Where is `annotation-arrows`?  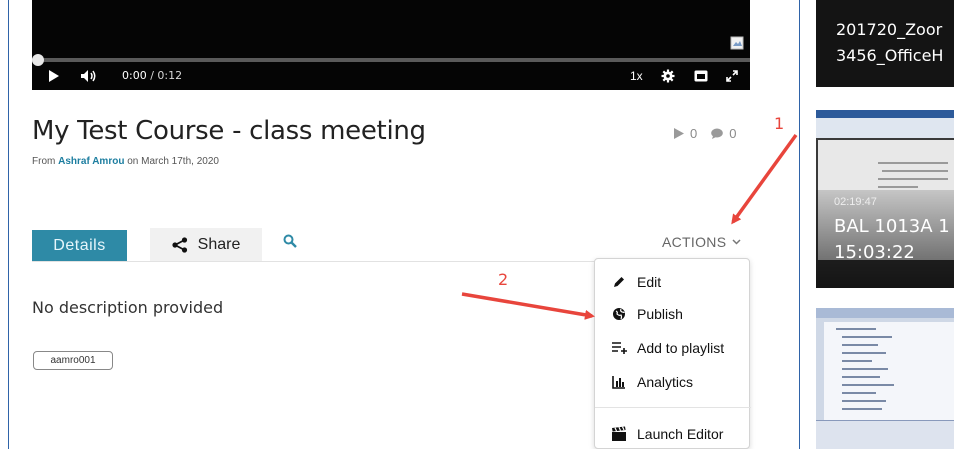
annotation-arrows is located at coordinates (629, 226).